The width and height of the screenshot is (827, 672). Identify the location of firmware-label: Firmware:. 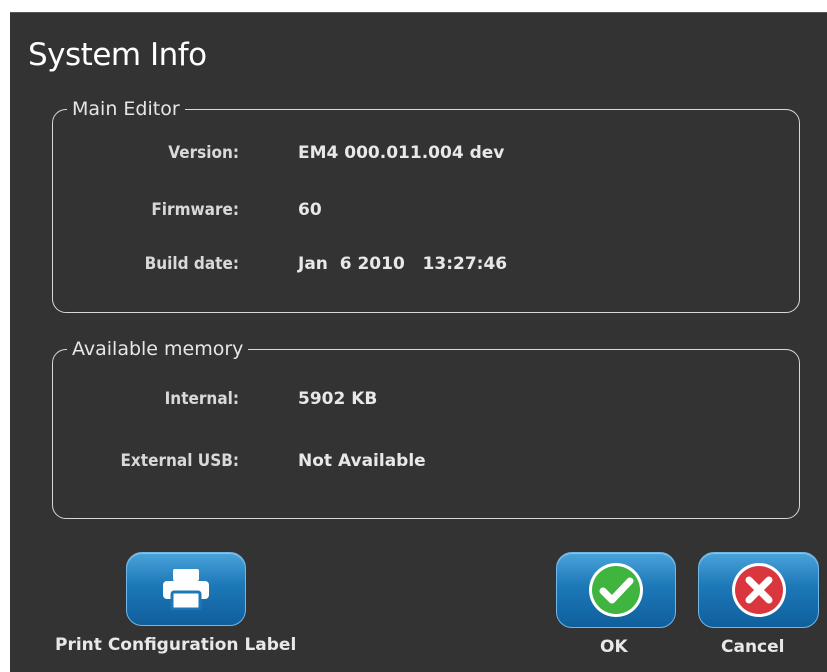
(195, 210).